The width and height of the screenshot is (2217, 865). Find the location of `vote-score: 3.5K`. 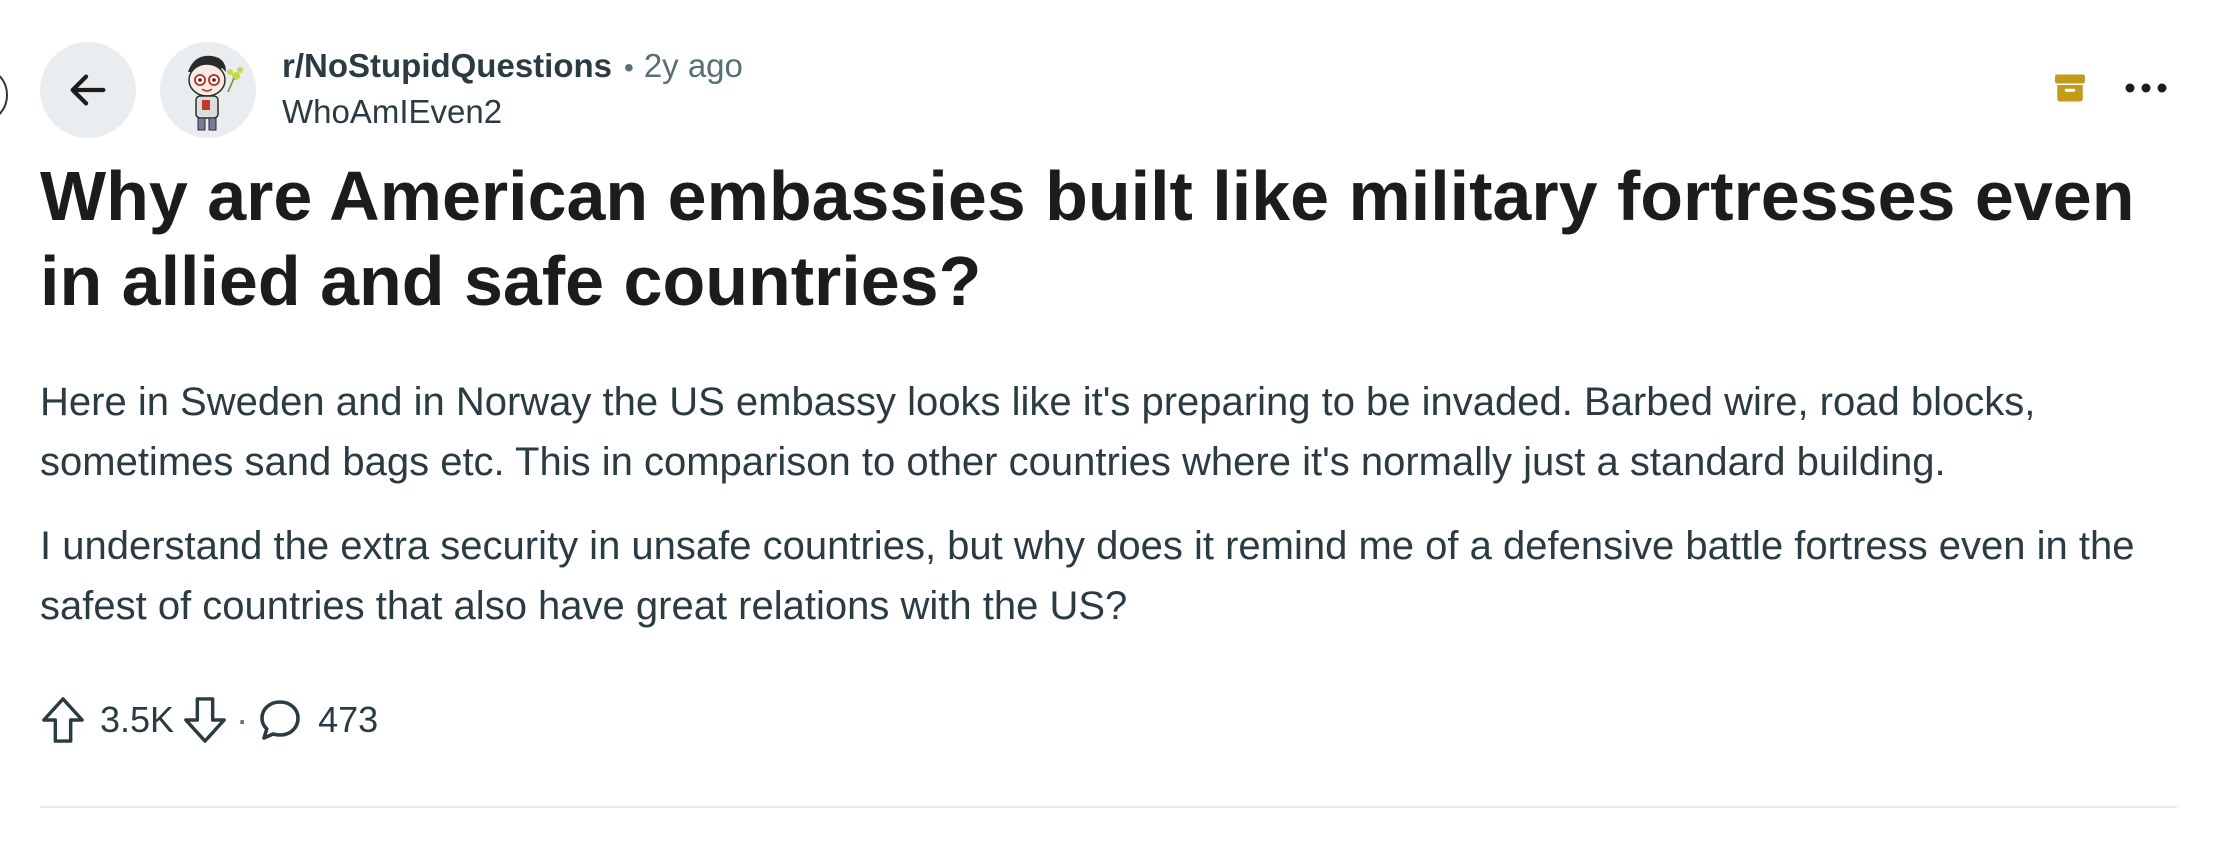

vote-score: 3.5K is located at coordinates (137, 719).